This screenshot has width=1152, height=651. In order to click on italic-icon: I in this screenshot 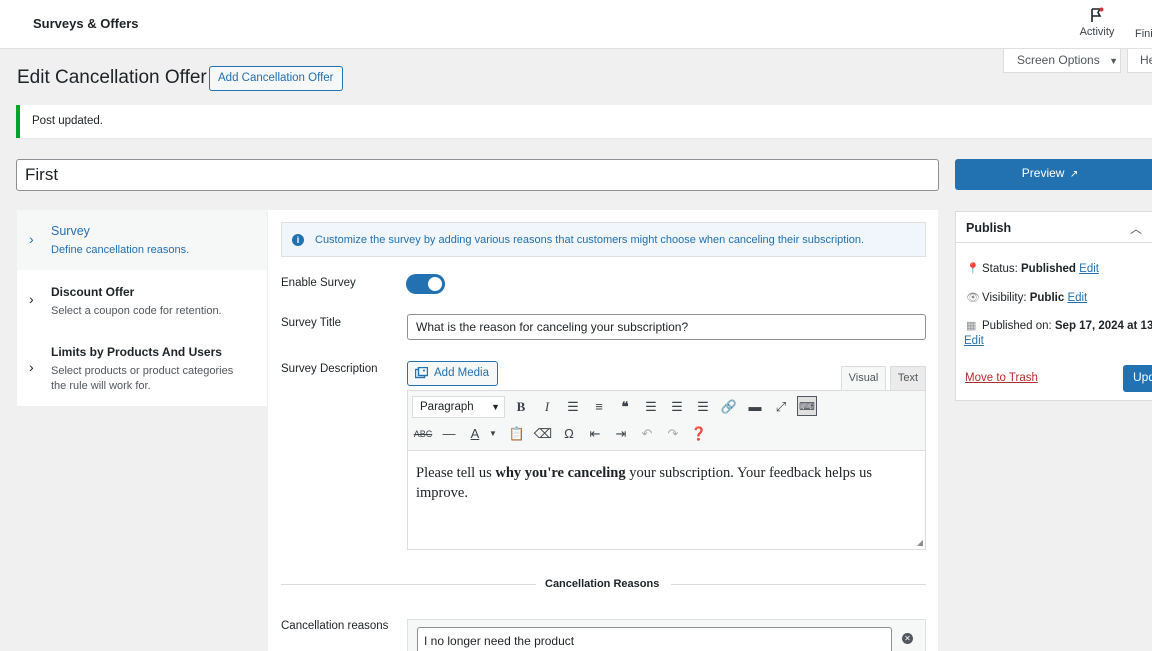, I will do `click(547, 407)`.